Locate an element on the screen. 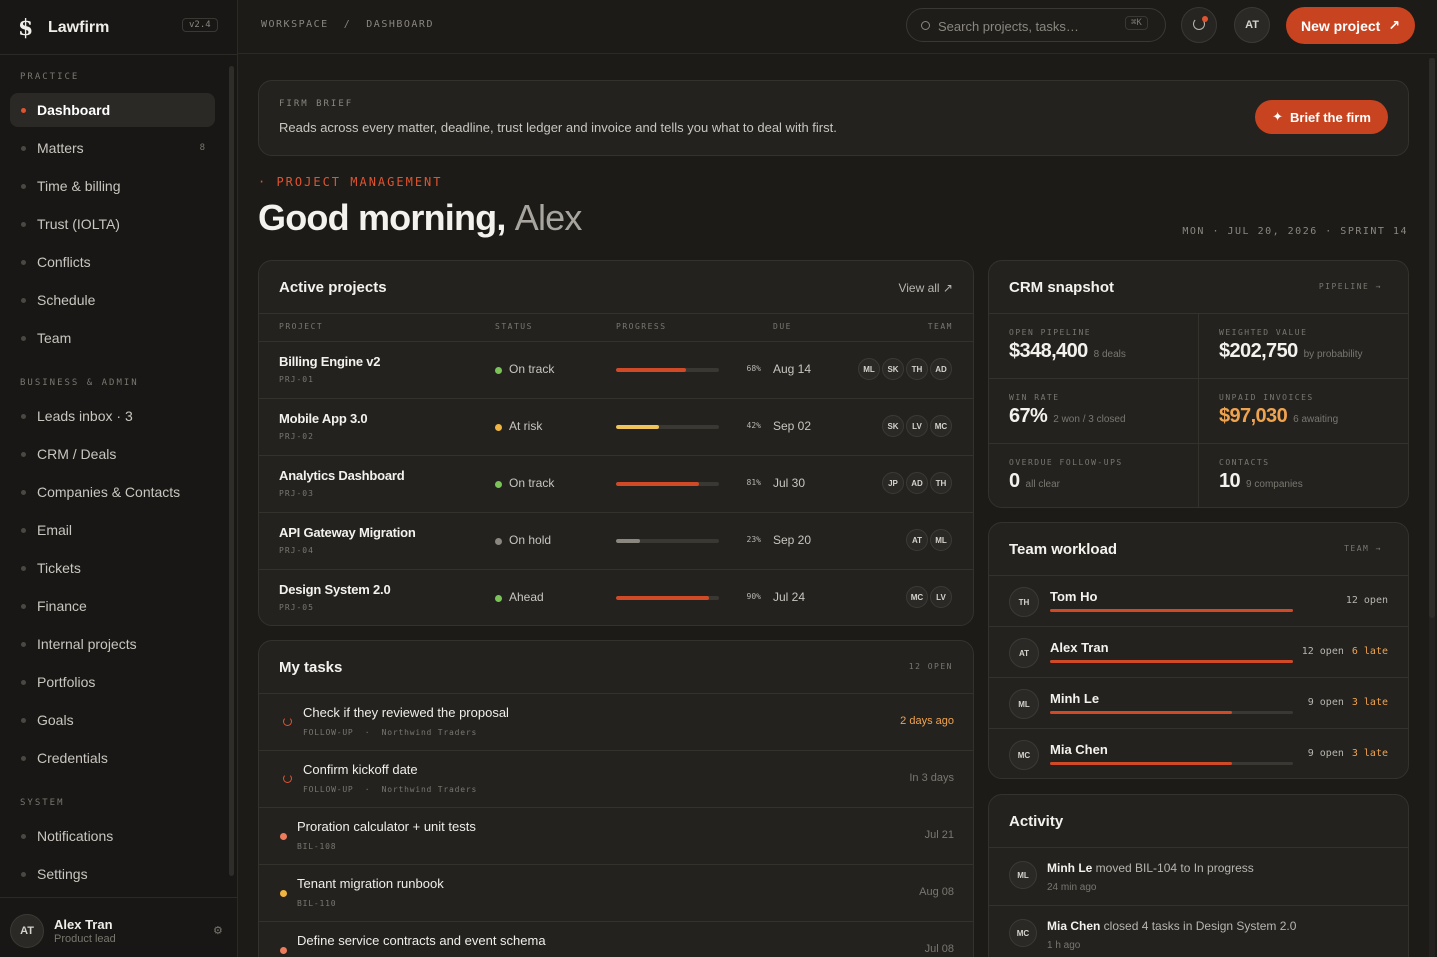  kpi-tile: OVERDUE FOLLOW-UPS 0 all clear is located at coordinates (1093, 475).